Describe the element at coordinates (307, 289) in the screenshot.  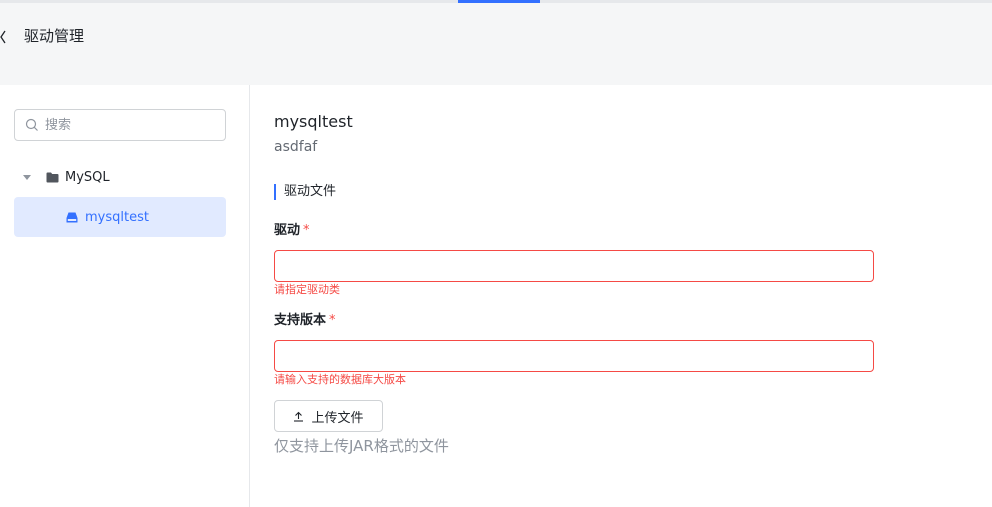
I see `driver-class-error: 请指定驱动类` at that location.